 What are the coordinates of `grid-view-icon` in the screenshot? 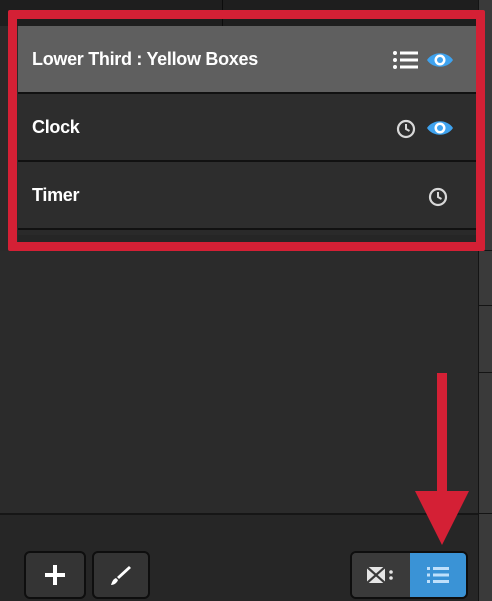 It's located at (379, 575).